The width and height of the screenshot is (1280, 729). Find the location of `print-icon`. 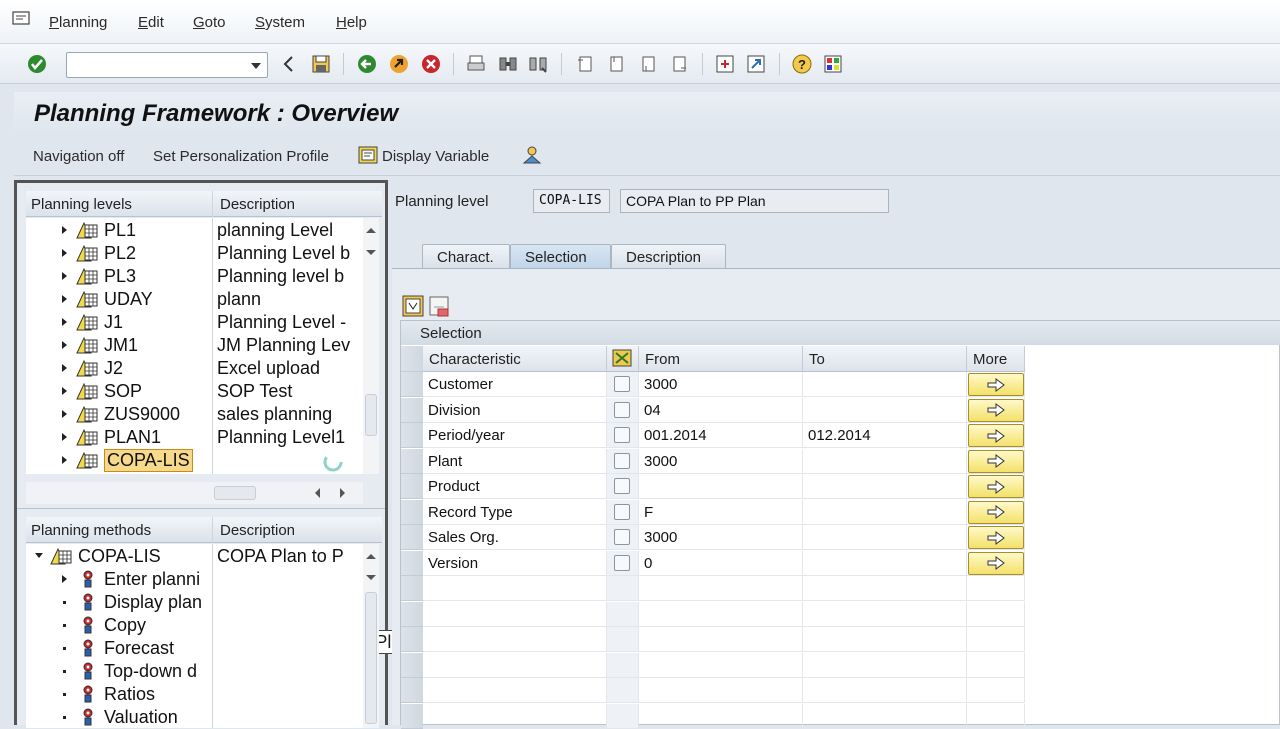

print-icon is located at coordinates (476, 64).